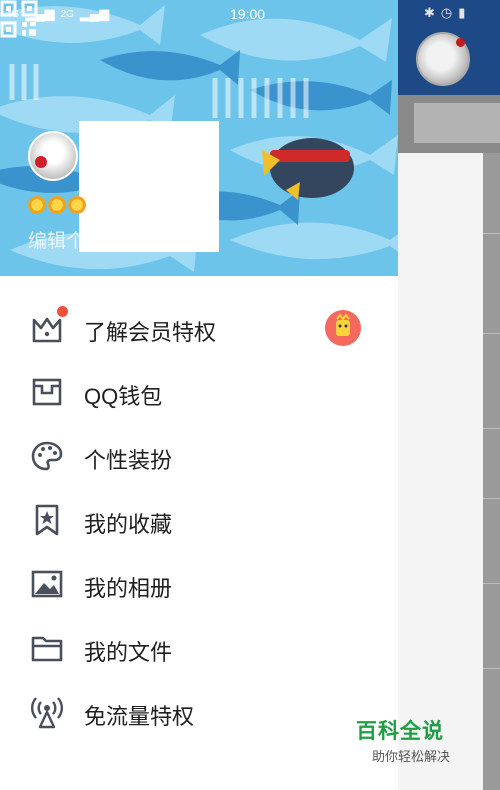 The width and height of the screenshot is (500, 790). I want to click on background-chat-list, so click(440, 471).